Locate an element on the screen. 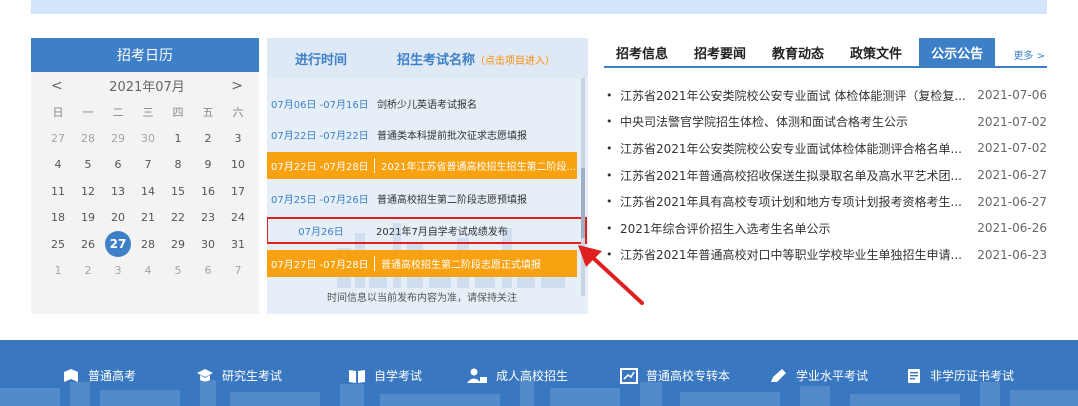 The width and height of the screenshot is (1078, 406). calendar-day: 8 is located at coordinates (178, 164).